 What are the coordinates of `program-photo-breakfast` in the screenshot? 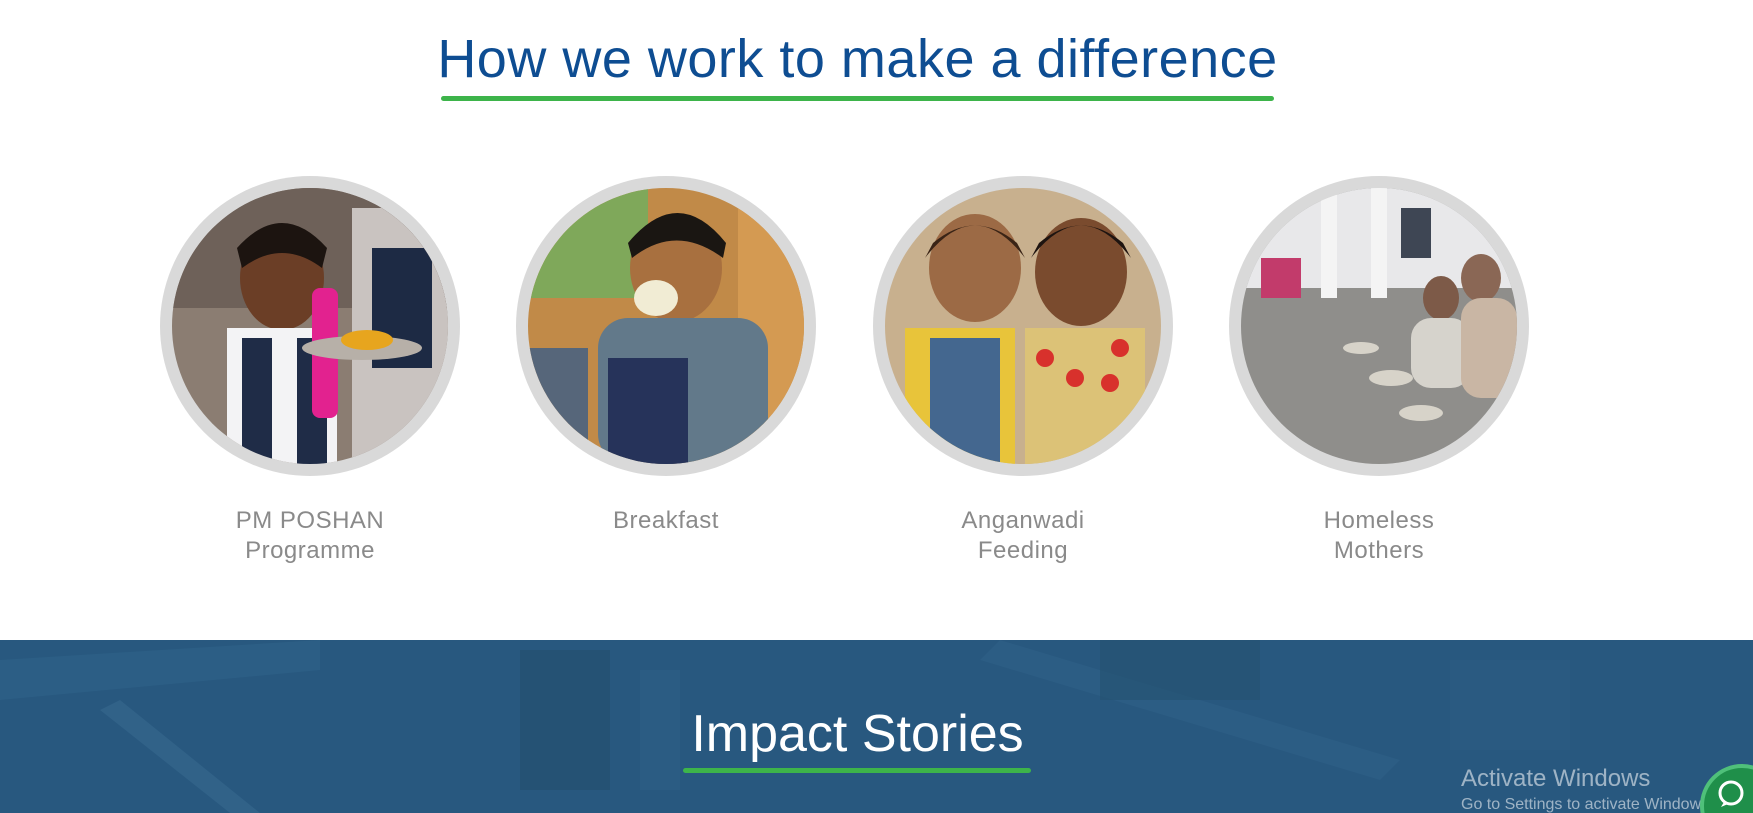 It's located at (666, 326).